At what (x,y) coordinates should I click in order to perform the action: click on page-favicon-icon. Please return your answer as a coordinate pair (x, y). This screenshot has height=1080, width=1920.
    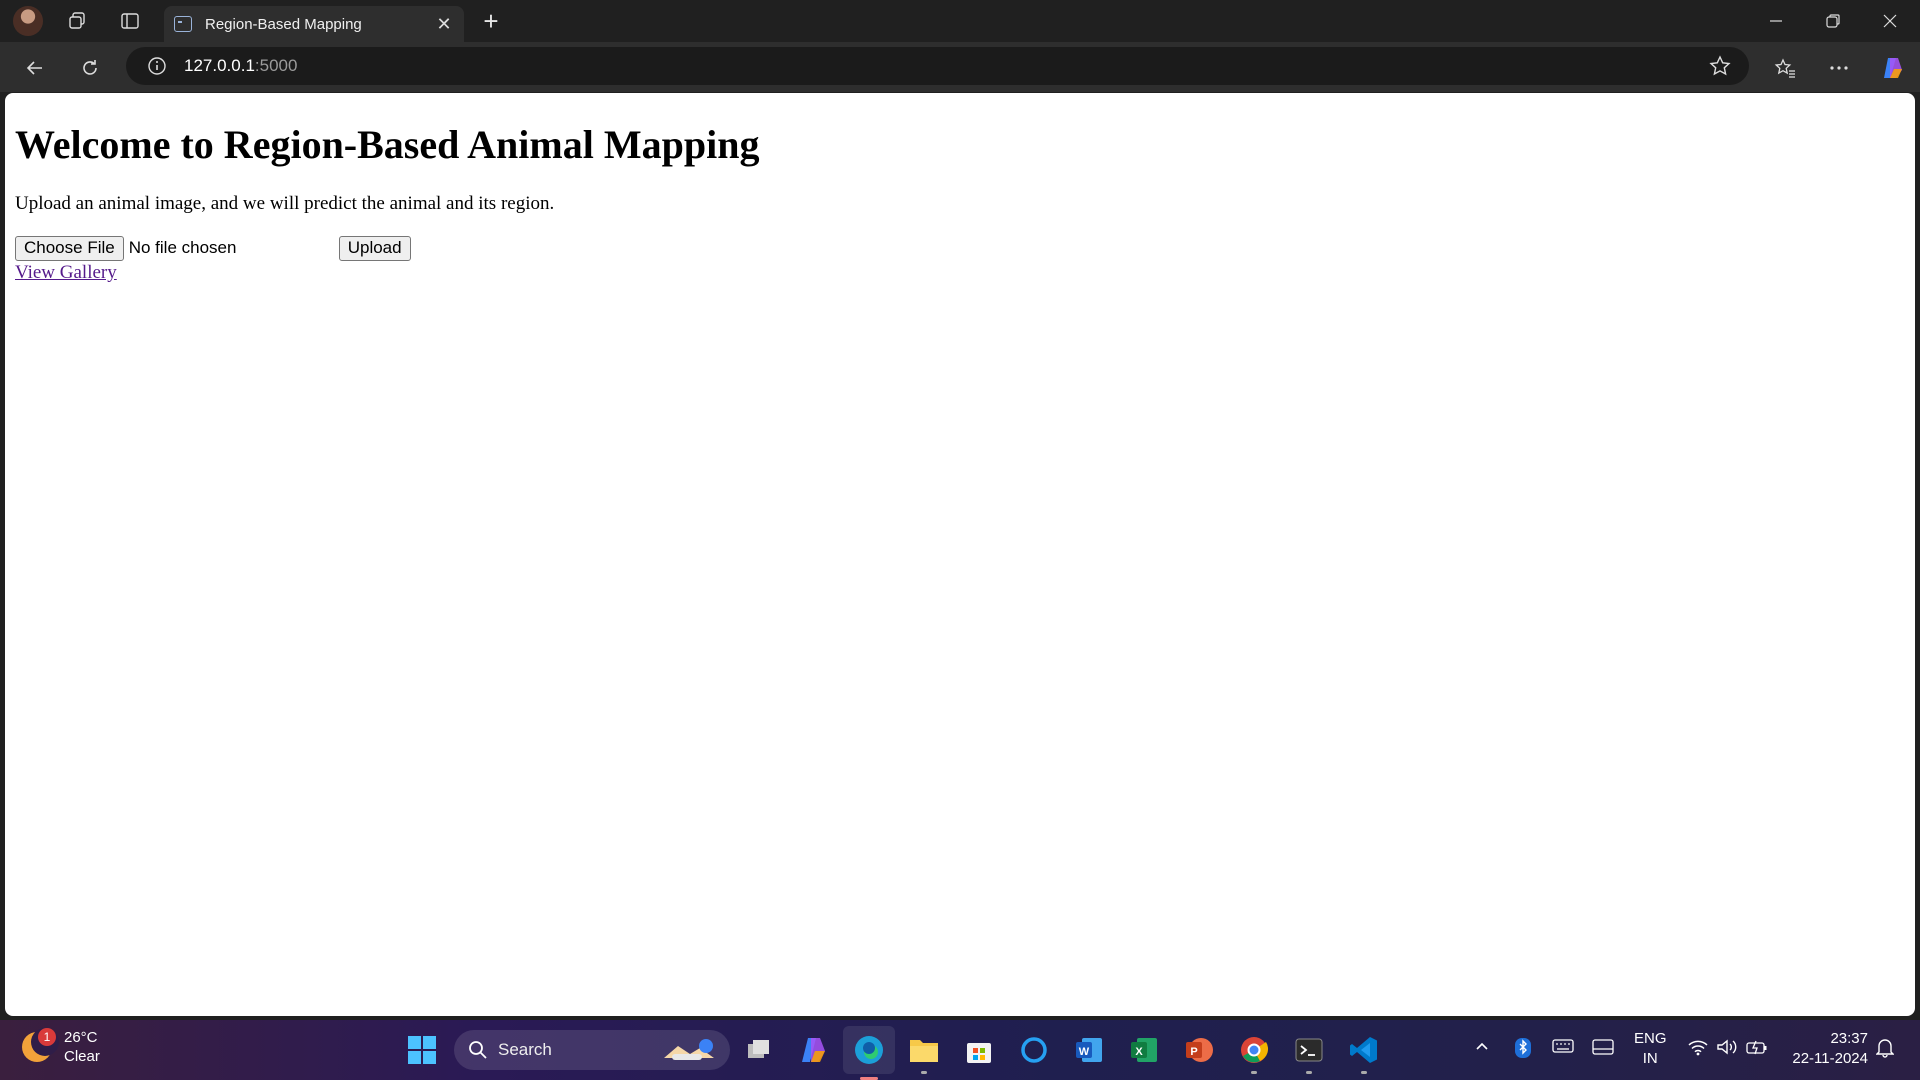
    Looking at the image, I should click on (183, 24).